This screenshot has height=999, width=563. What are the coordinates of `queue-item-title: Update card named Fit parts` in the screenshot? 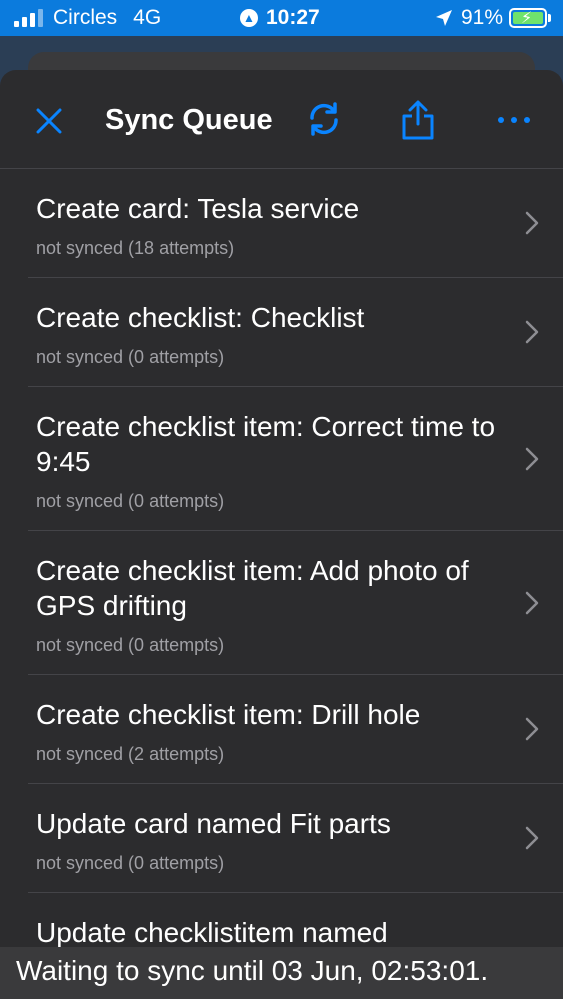 It's located at (213, 823).